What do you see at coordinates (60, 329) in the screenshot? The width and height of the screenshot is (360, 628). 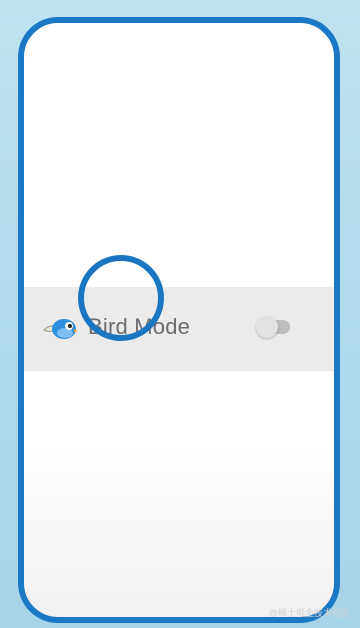 I see `bird-icon` at bounding box center [60, 329].